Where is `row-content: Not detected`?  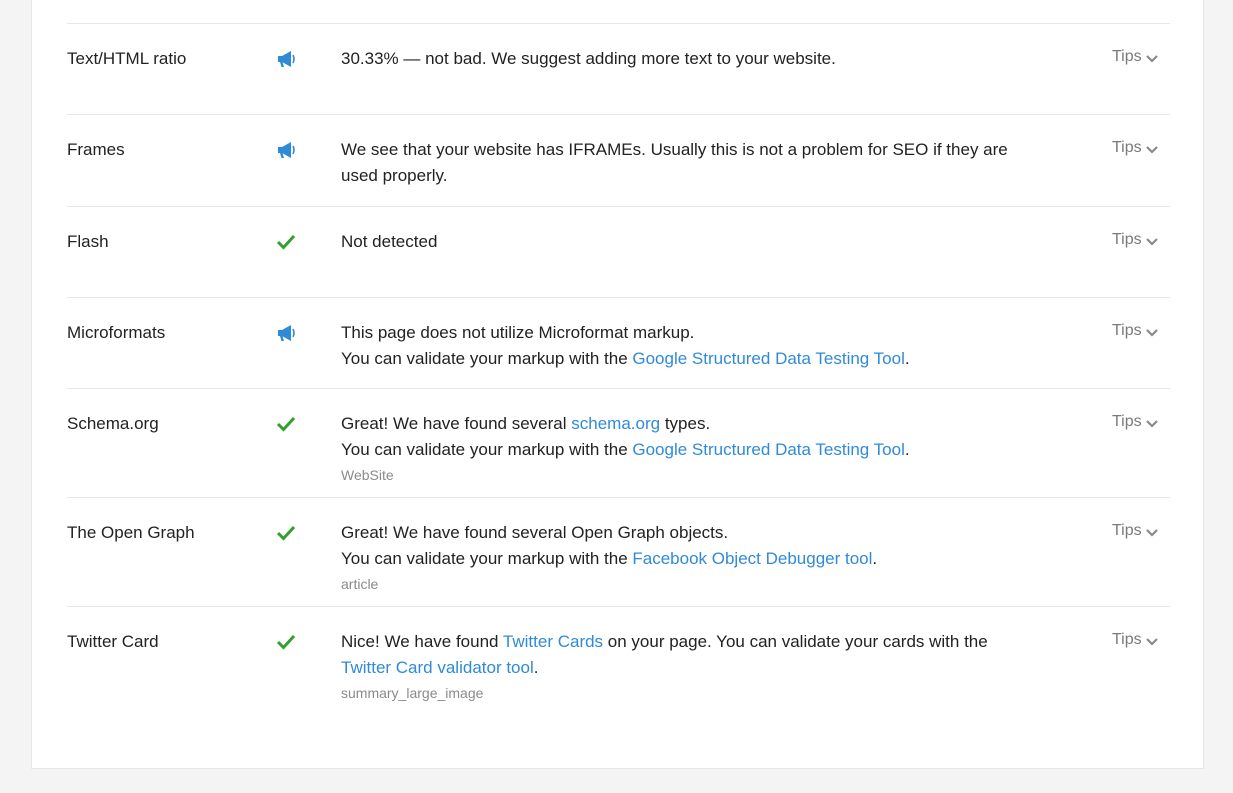
row-content: Not detected is located at coordinates (691, 242).